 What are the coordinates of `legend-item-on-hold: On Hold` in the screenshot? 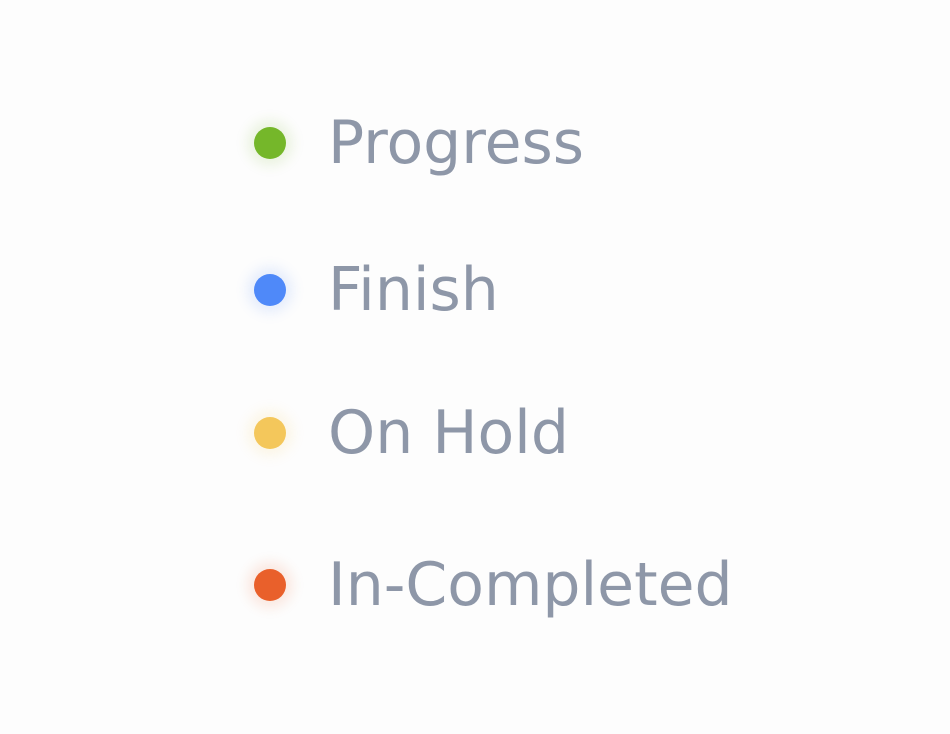 It's located at (395, 433).